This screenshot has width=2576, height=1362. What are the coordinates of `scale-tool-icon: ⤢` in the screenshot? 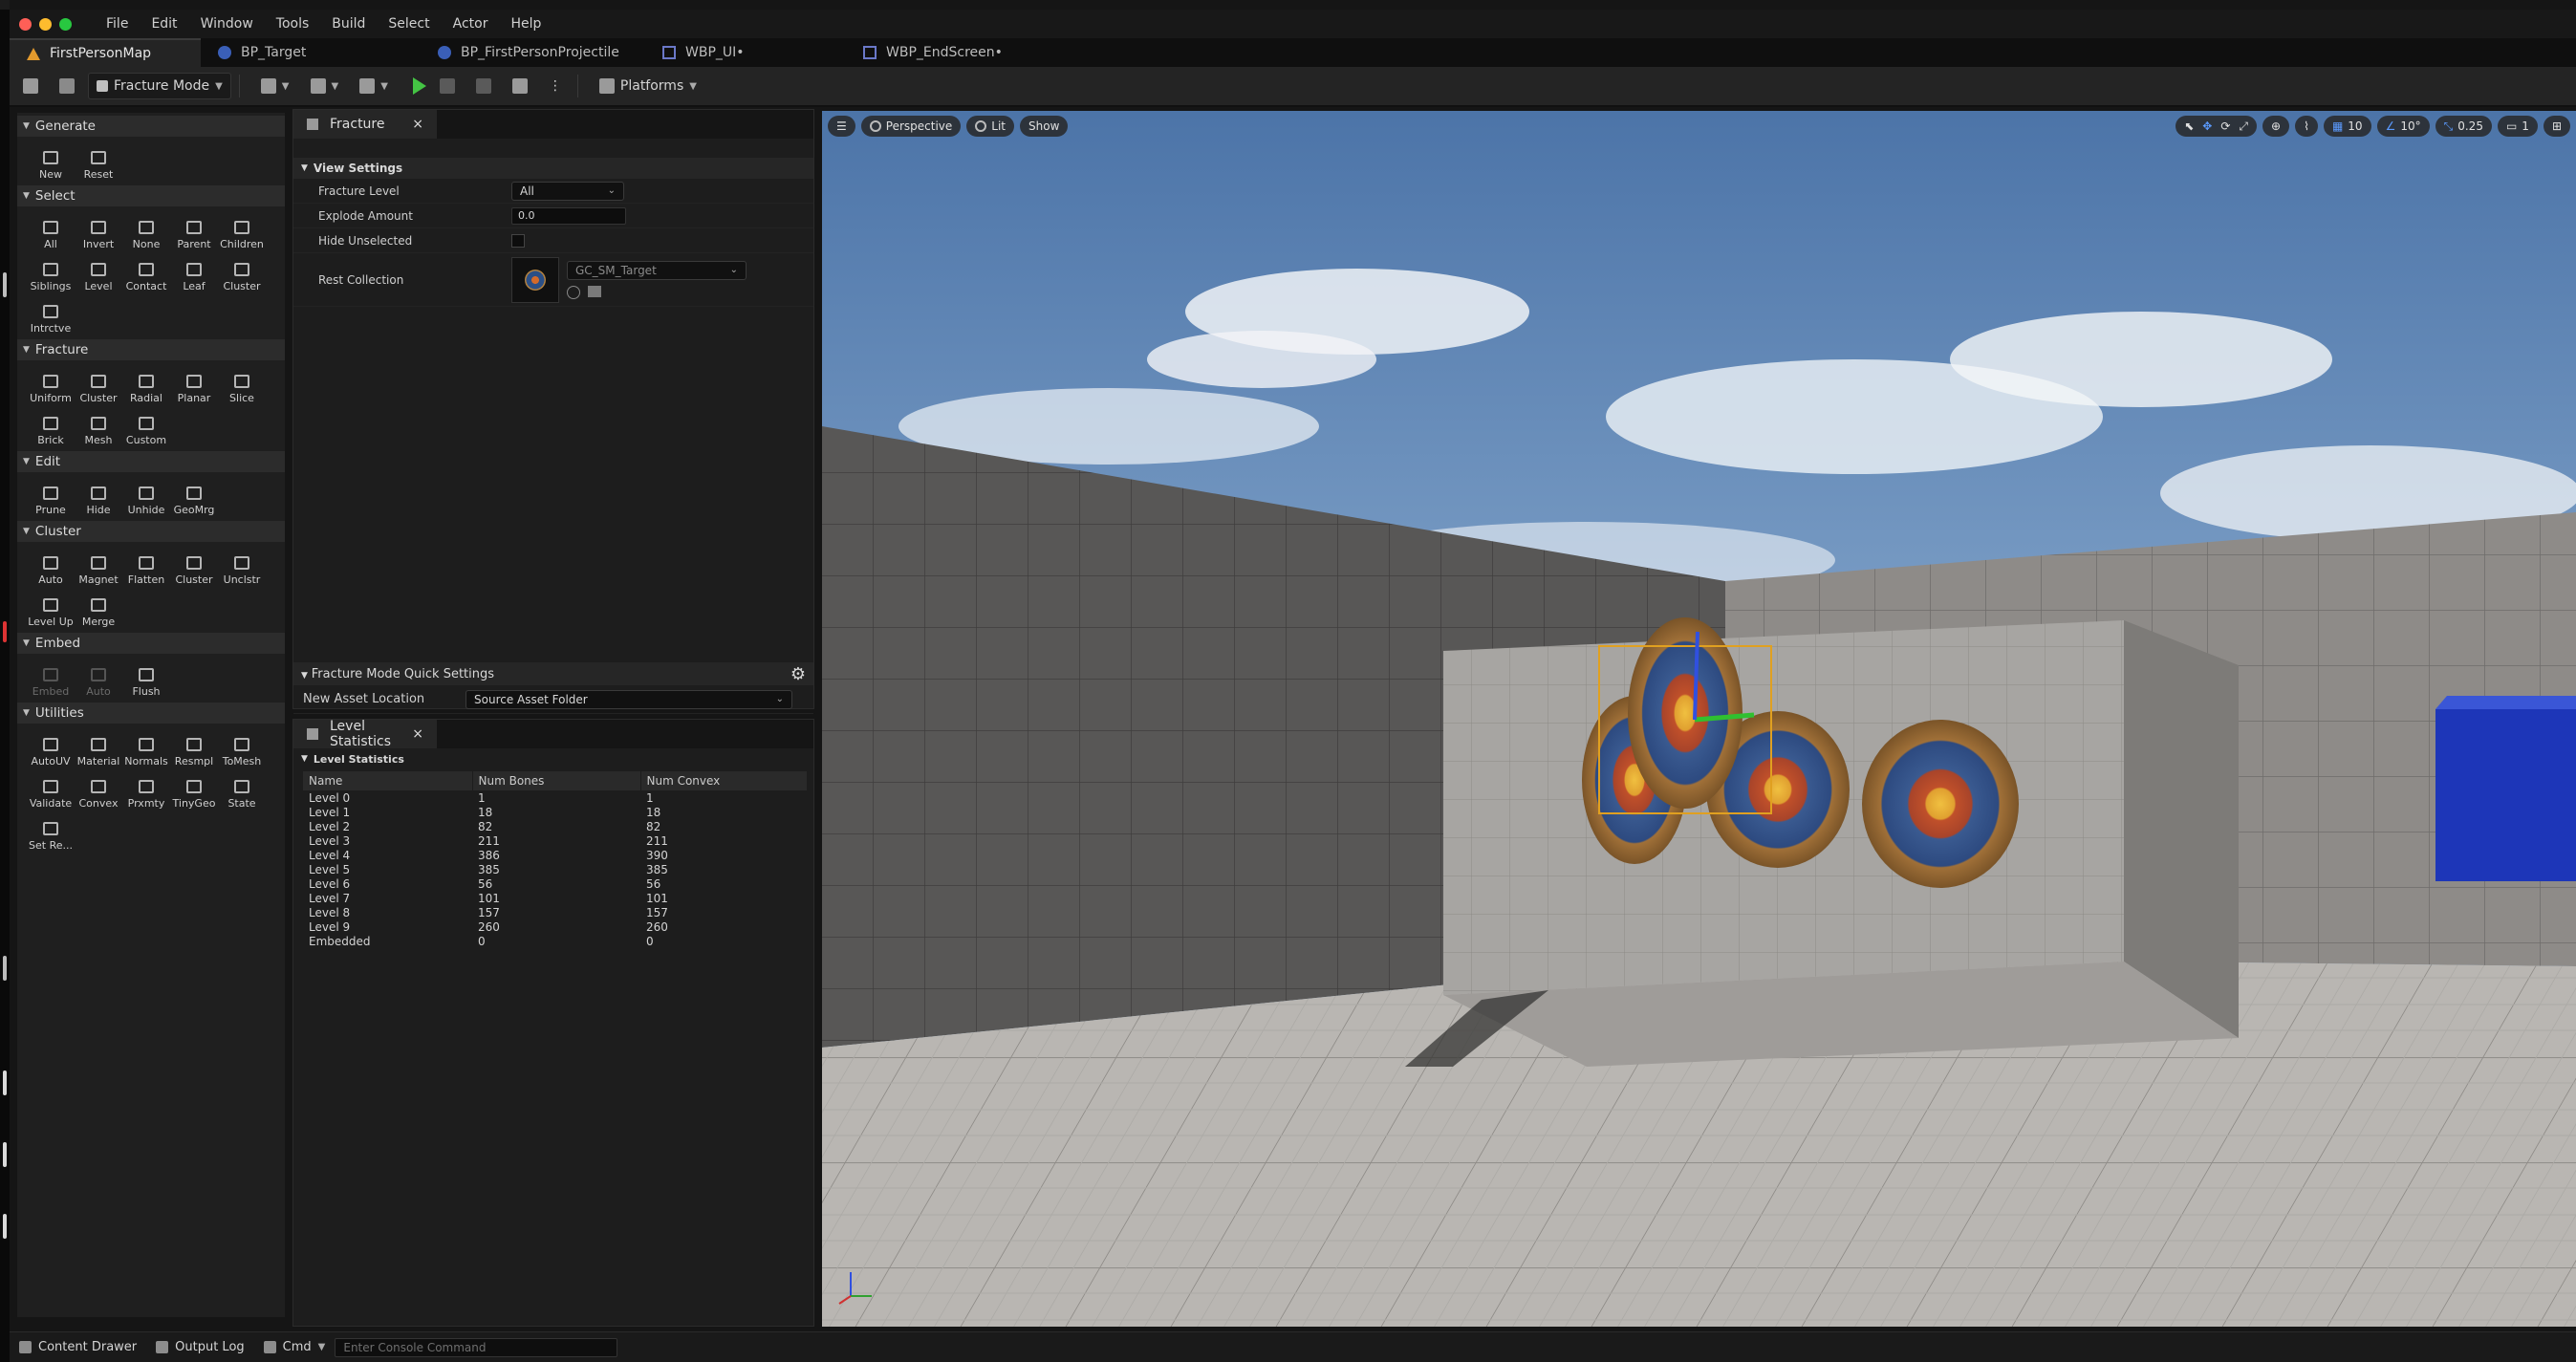 It's located at (2243, 127).